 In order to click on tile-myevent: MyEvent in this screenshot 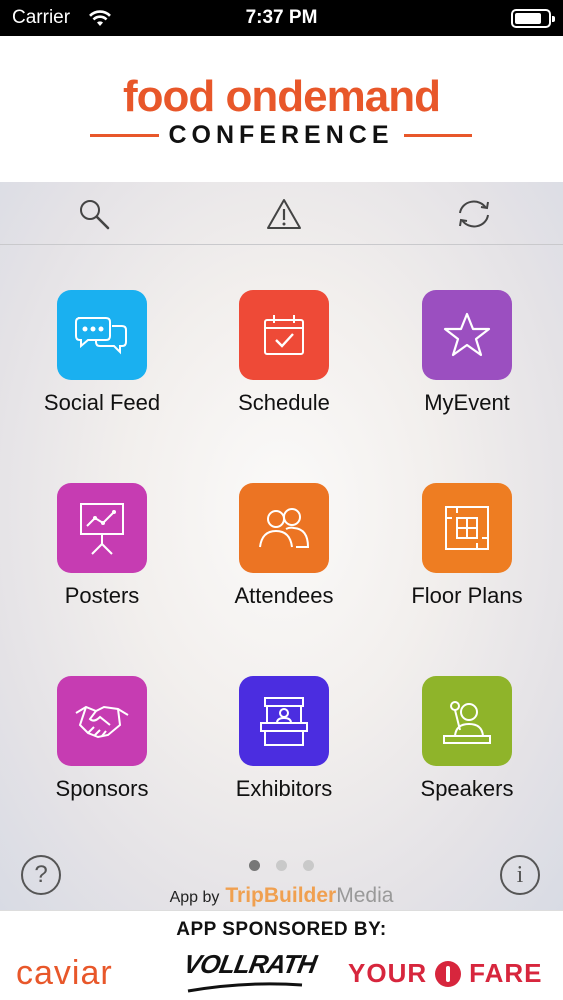, I will do `click(467, 353)`.